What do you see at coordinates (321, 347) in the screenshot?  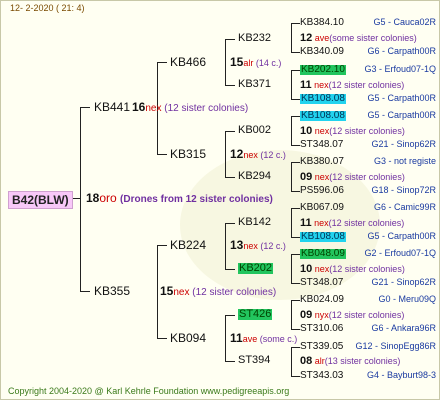 I see `gen4-id-14: ST339.05` at bounding box center [321, 347].